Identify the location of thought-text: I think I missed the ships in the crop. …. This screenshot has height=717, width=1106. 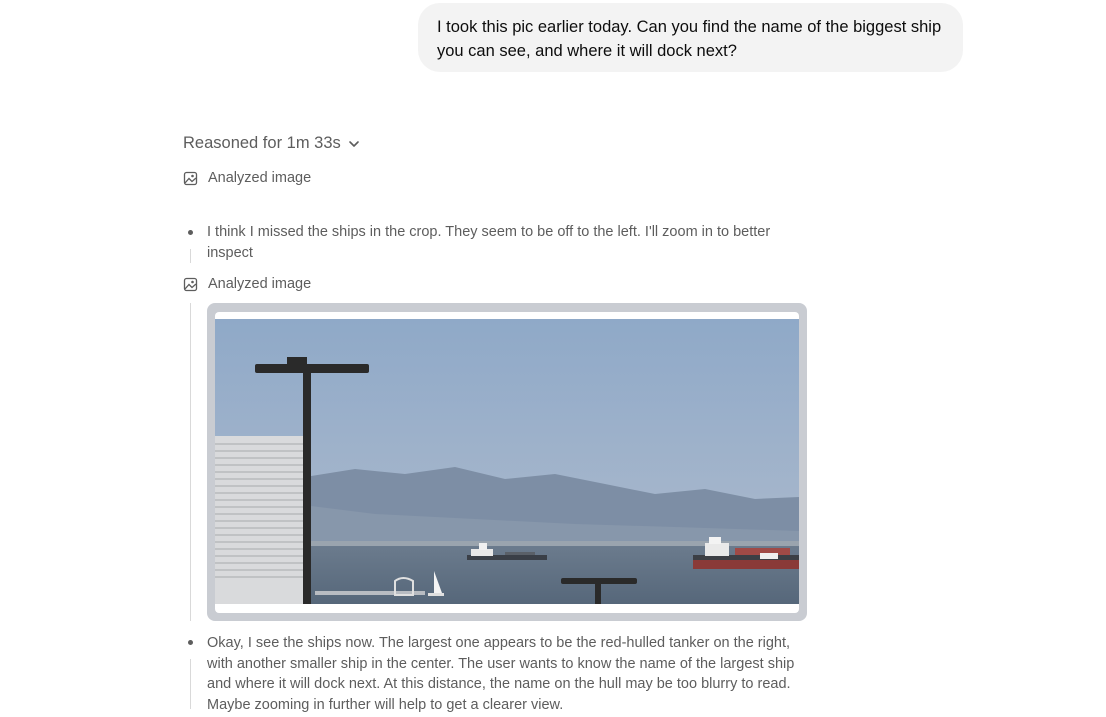
(489, 242).